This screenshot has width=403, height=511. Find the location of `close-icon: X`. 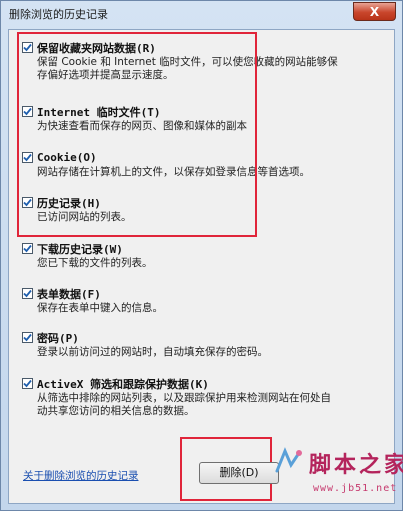

close-icon: X is located at coordinates (374, 12).